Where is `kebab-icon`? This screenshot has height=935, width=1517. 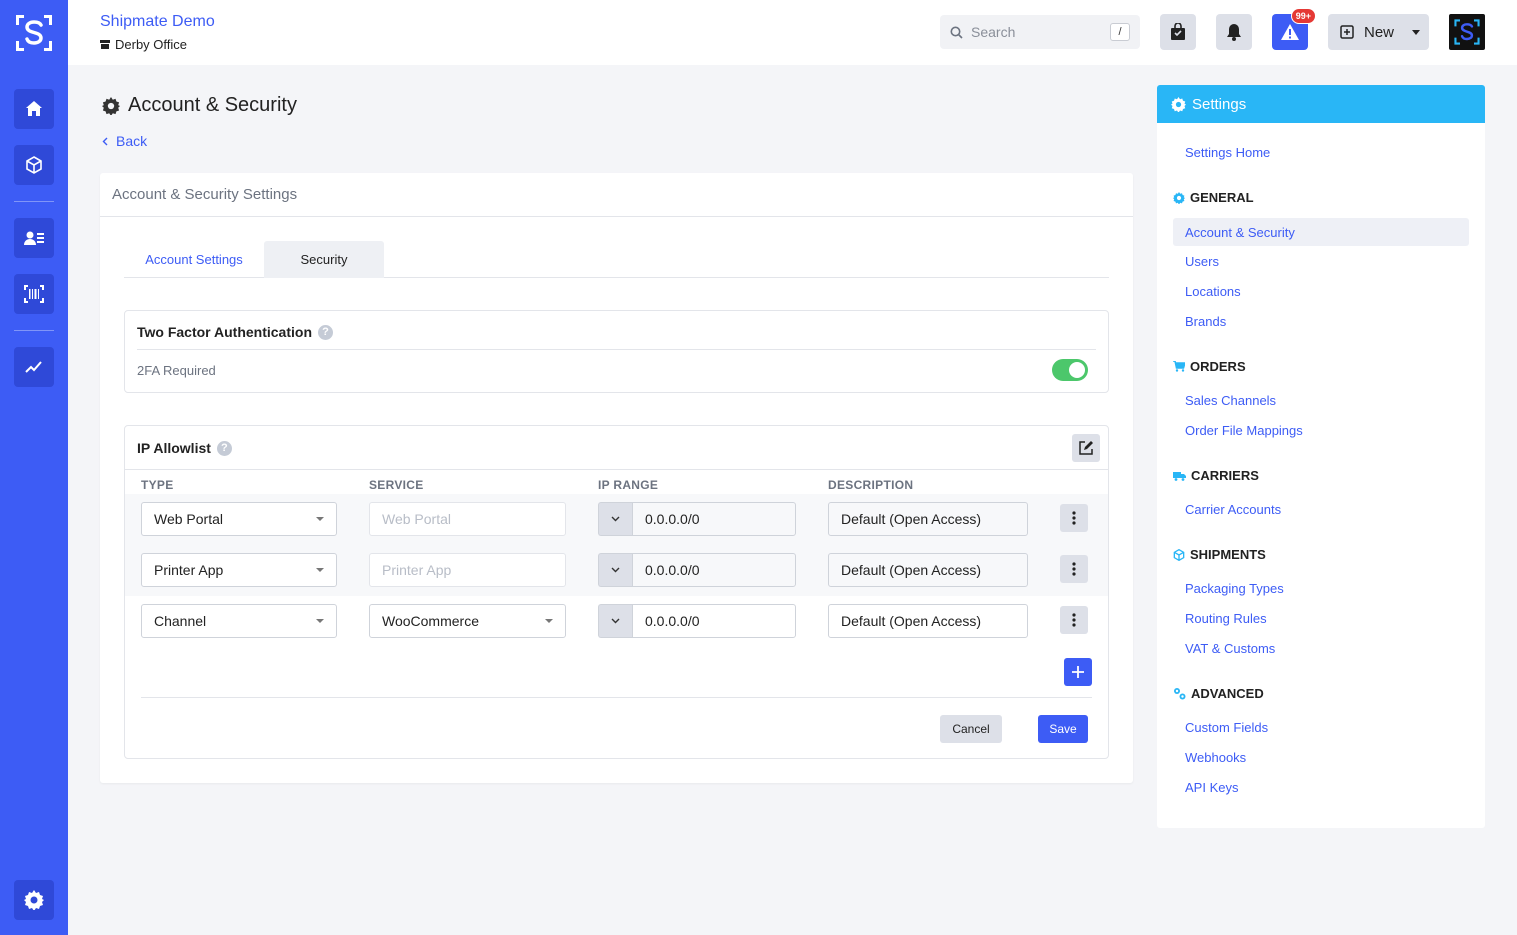 kebab-icon is located at coordinates (1074, 569).